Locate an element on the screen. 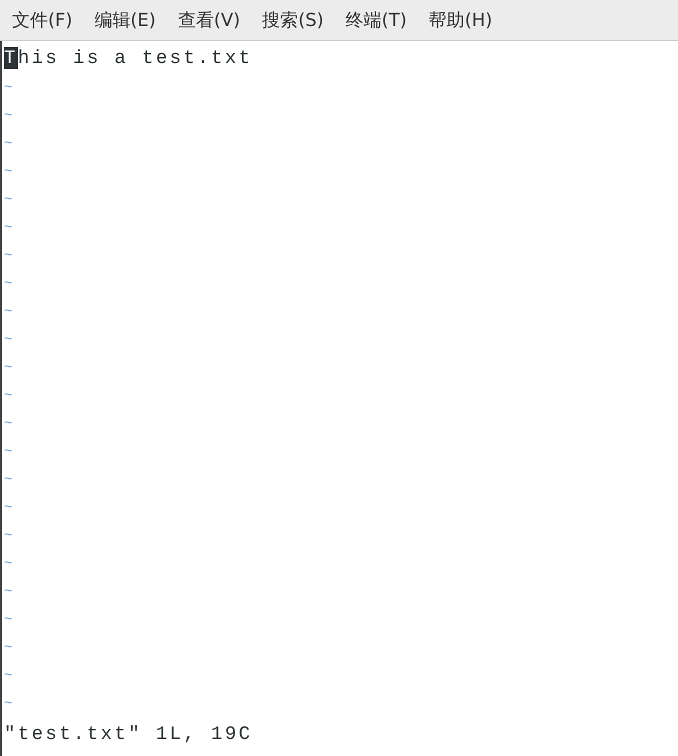 The height and width of the screenshot is (756, 678). menu-item: 搜索(S) is located at coordinates (293, 20).